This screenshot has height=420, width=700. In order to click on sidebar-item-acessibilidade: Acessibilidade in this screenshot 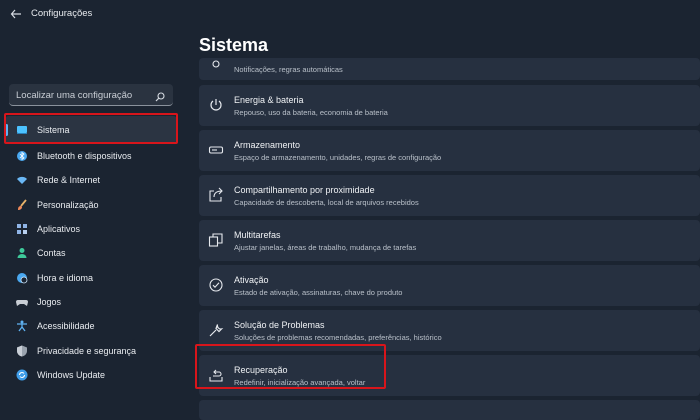, I will do `click(92, 326)`.